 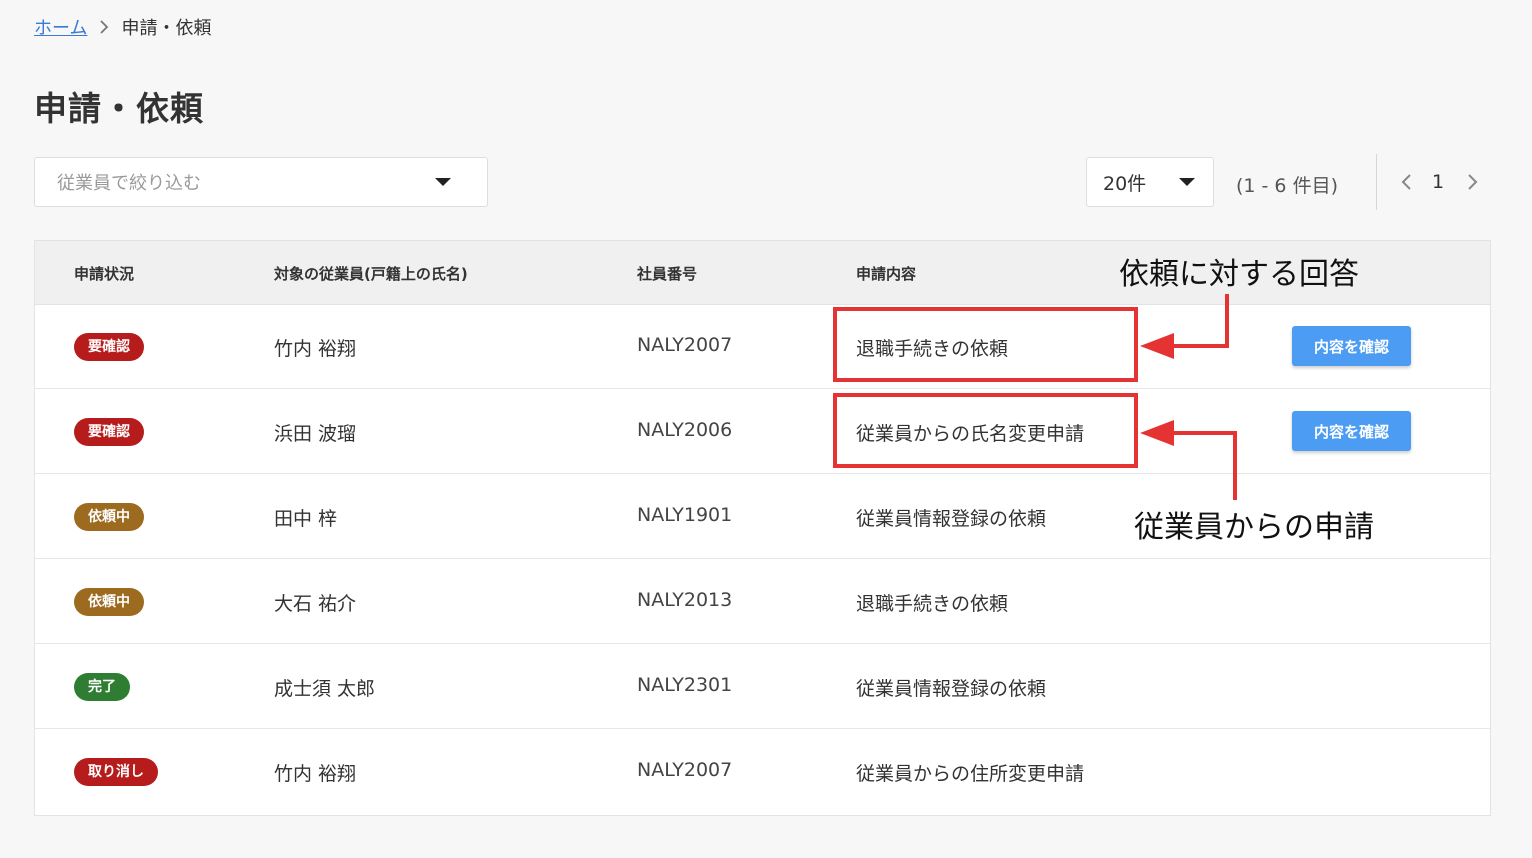 What do you see at coordinates (985, 430) in the screenshot?
I see `annotation-box-application` at bounding box center [985, 430].